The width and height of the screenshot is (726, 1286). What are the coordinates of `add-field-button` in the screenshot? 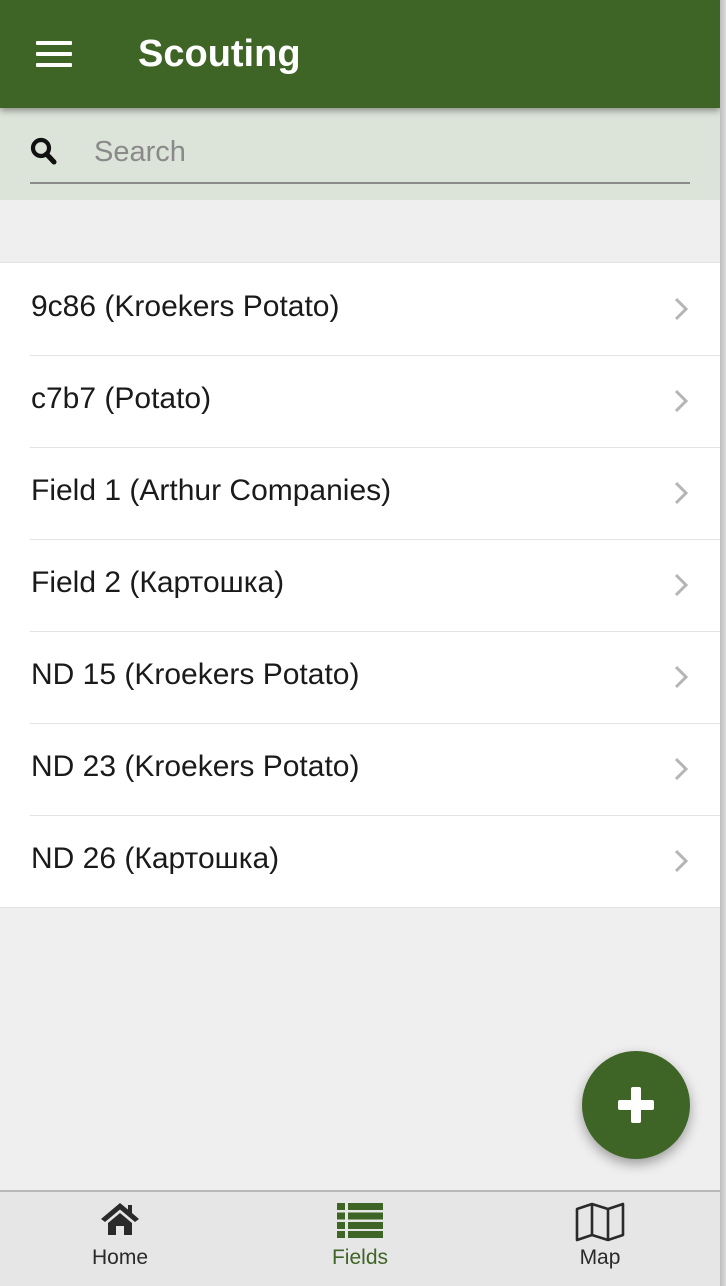 It's located at (636, 1105).